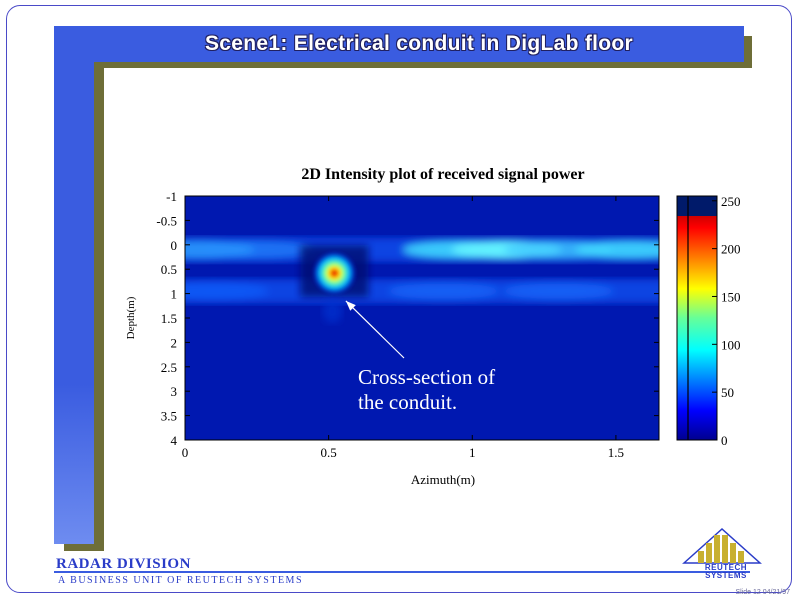 This screenshot has width=800, height=600. Describe the element at coordinates (174, 245) in the screenshot. I see `y-tick-label: 0` at that location.